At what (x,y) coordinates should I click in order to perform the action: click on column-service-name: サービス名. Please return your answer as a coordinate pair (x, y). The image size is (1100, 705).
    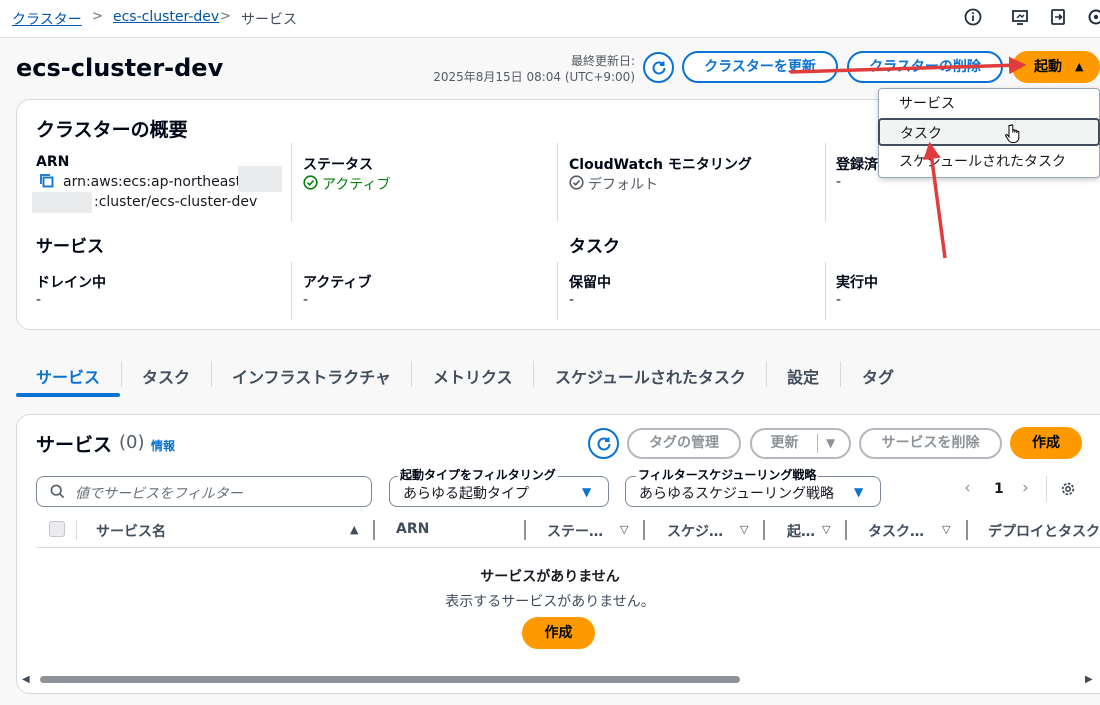
    Looking at the image, I should click on (131, 531).